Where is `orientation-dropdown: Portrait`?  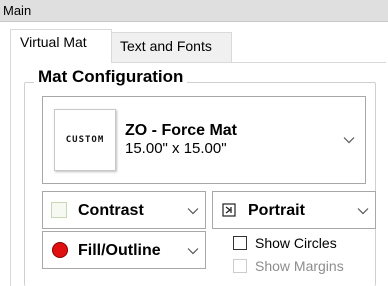 orientation-dropdown: Portrait is located at coordinates (294, 210).